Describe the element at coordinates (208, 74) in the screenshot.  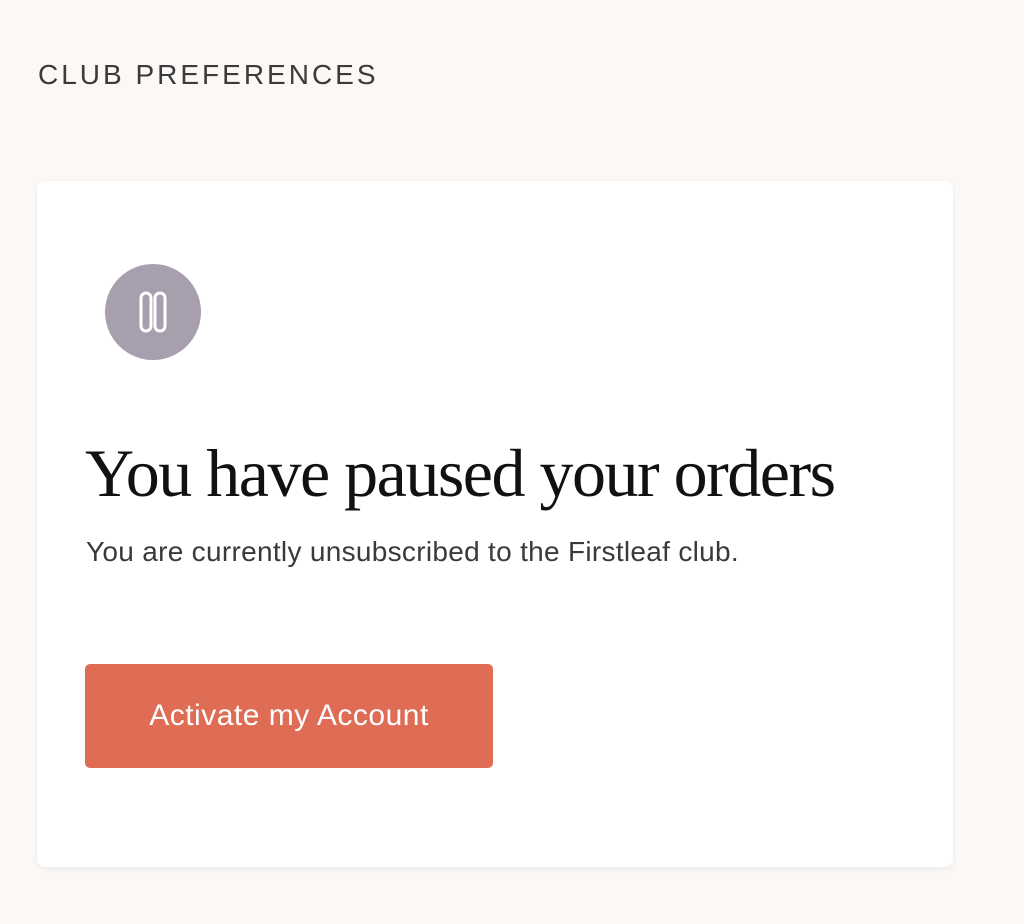
I see `section-heading: CLUB PREFERENCES` at that location.